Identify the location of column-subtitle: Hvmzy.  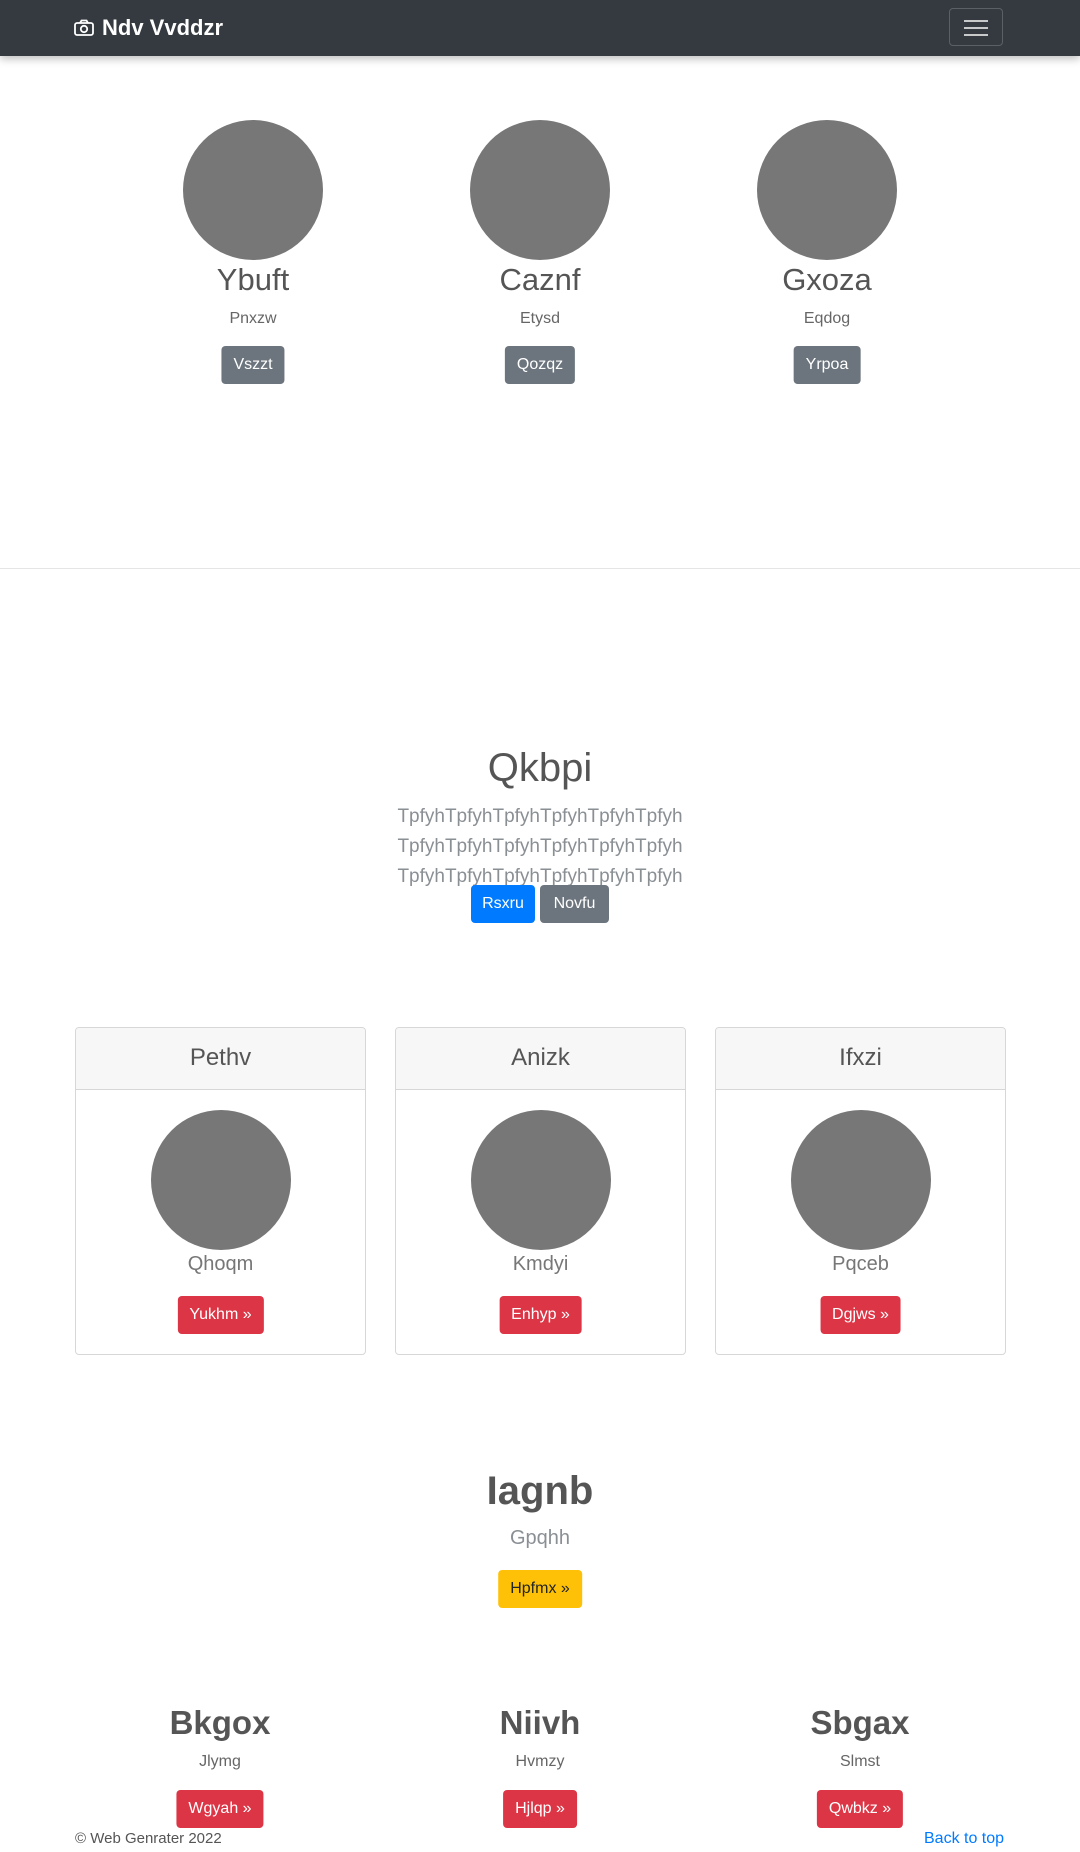
(540, 1761).